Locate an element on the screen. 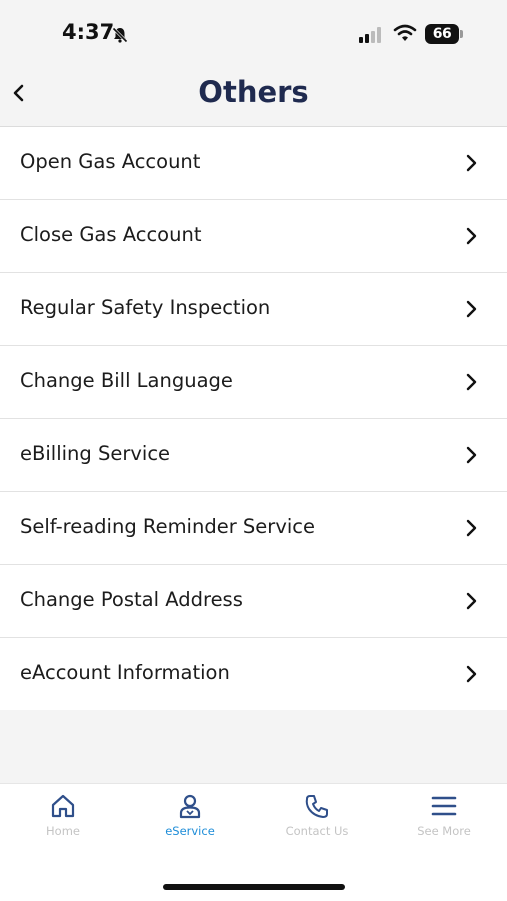 This screenshot has height=901, width=507. signal-icon is located at coordinates (370, 35).